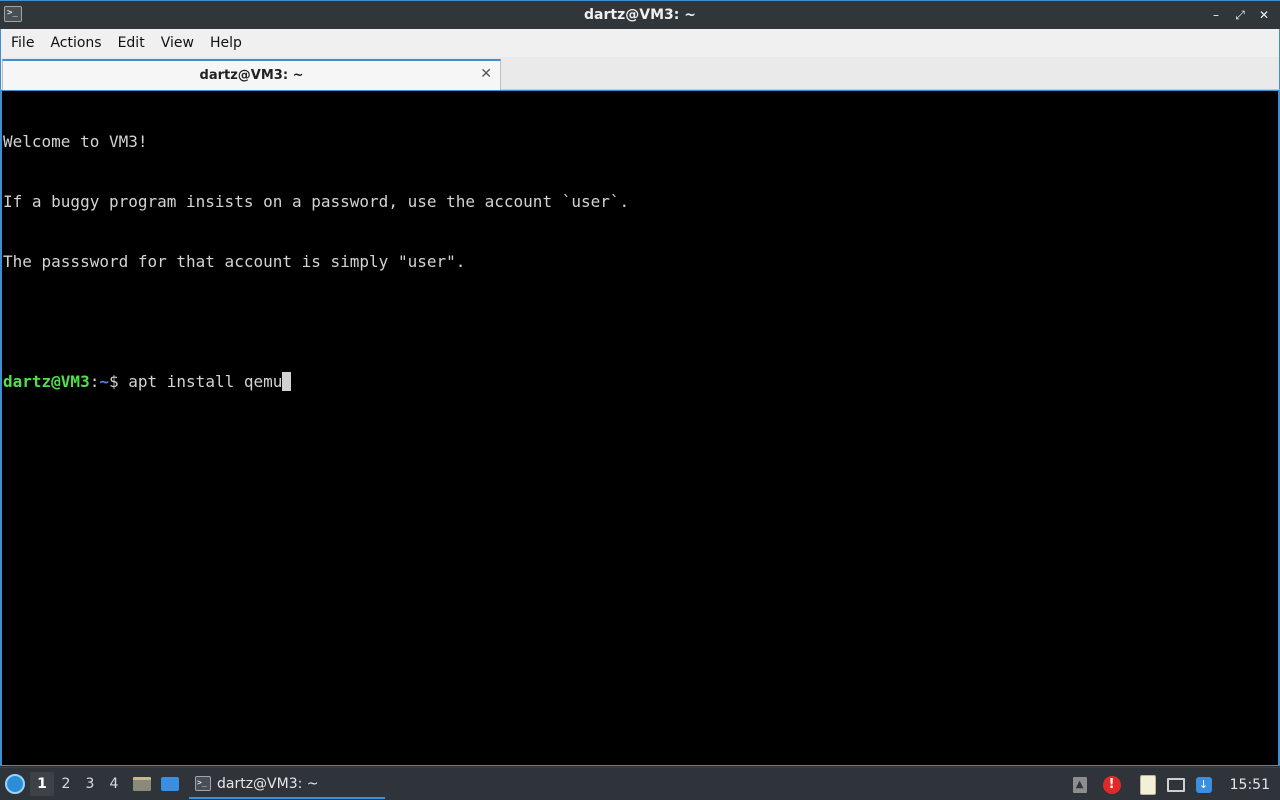 This screenshot has width=1280, height=800. I want to click on tab-bar: dartz@VM3: ~ ✕, so click(640, 73).